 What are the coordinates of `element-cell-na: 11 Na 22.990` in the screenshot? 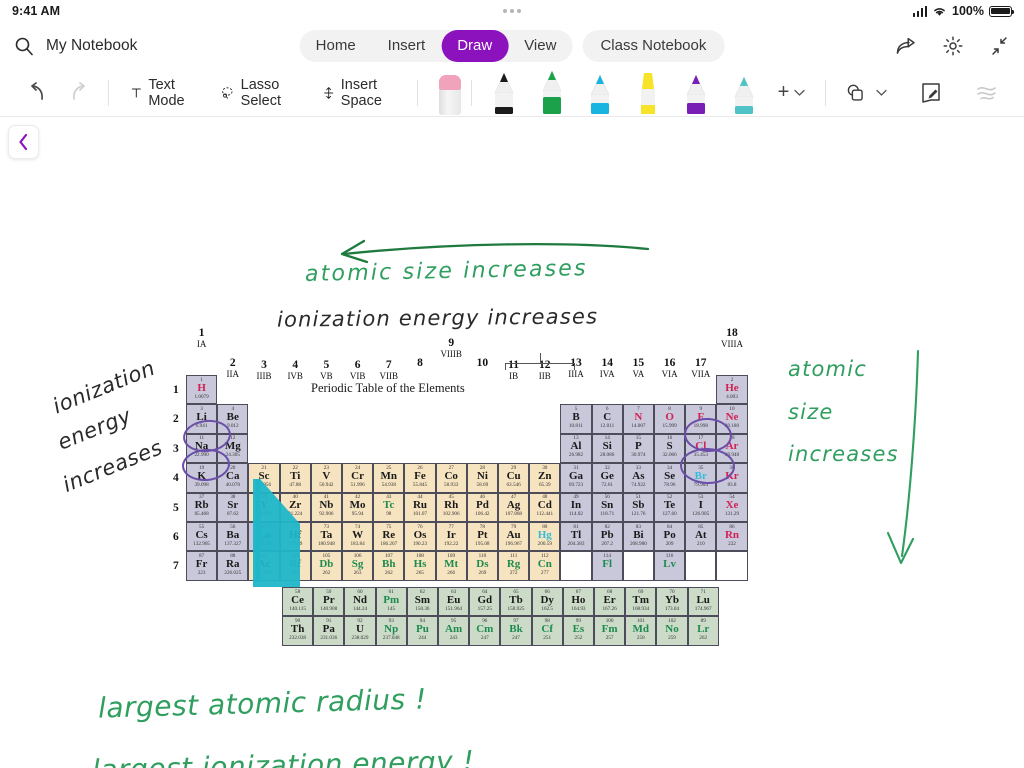 It's located at (202, 448).